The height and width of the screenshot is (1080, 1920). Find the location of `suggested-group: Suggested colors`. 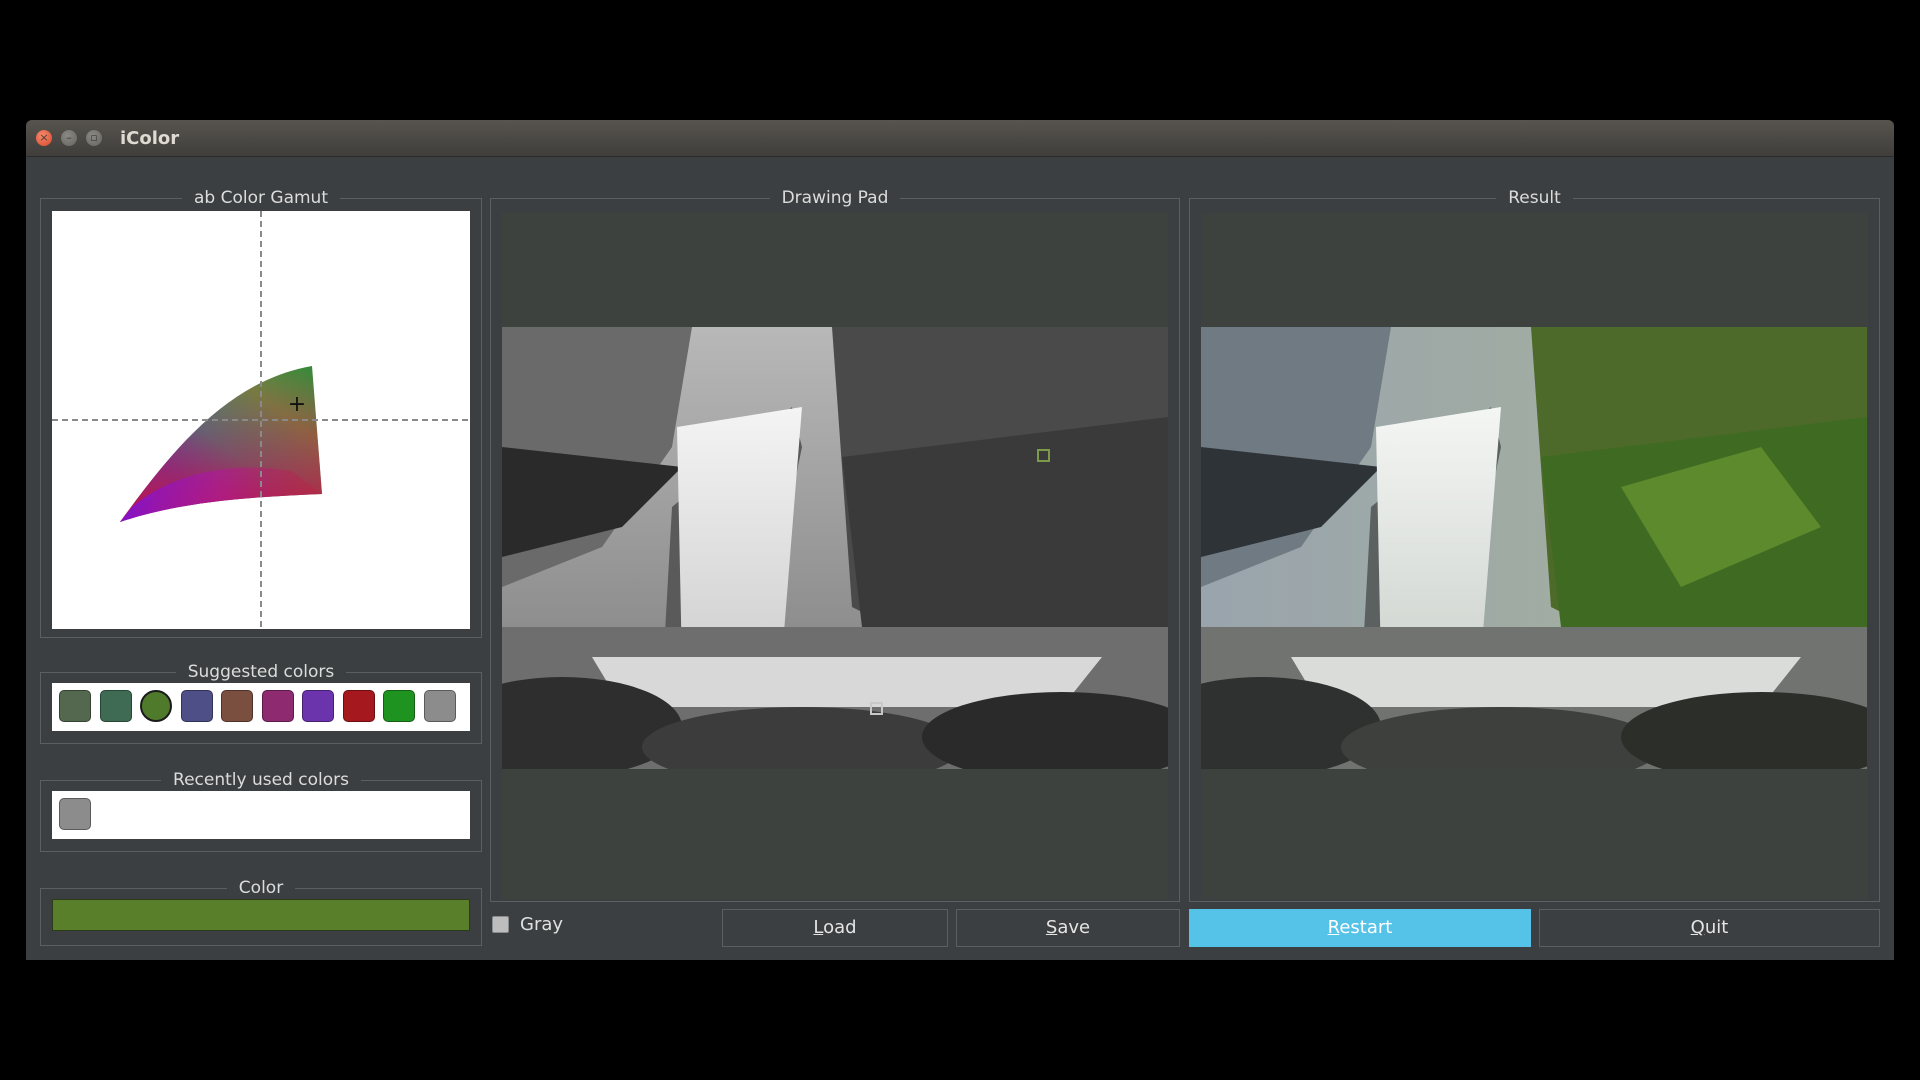

suggested-group: Suggested colors is located at coordinates (261, 703).